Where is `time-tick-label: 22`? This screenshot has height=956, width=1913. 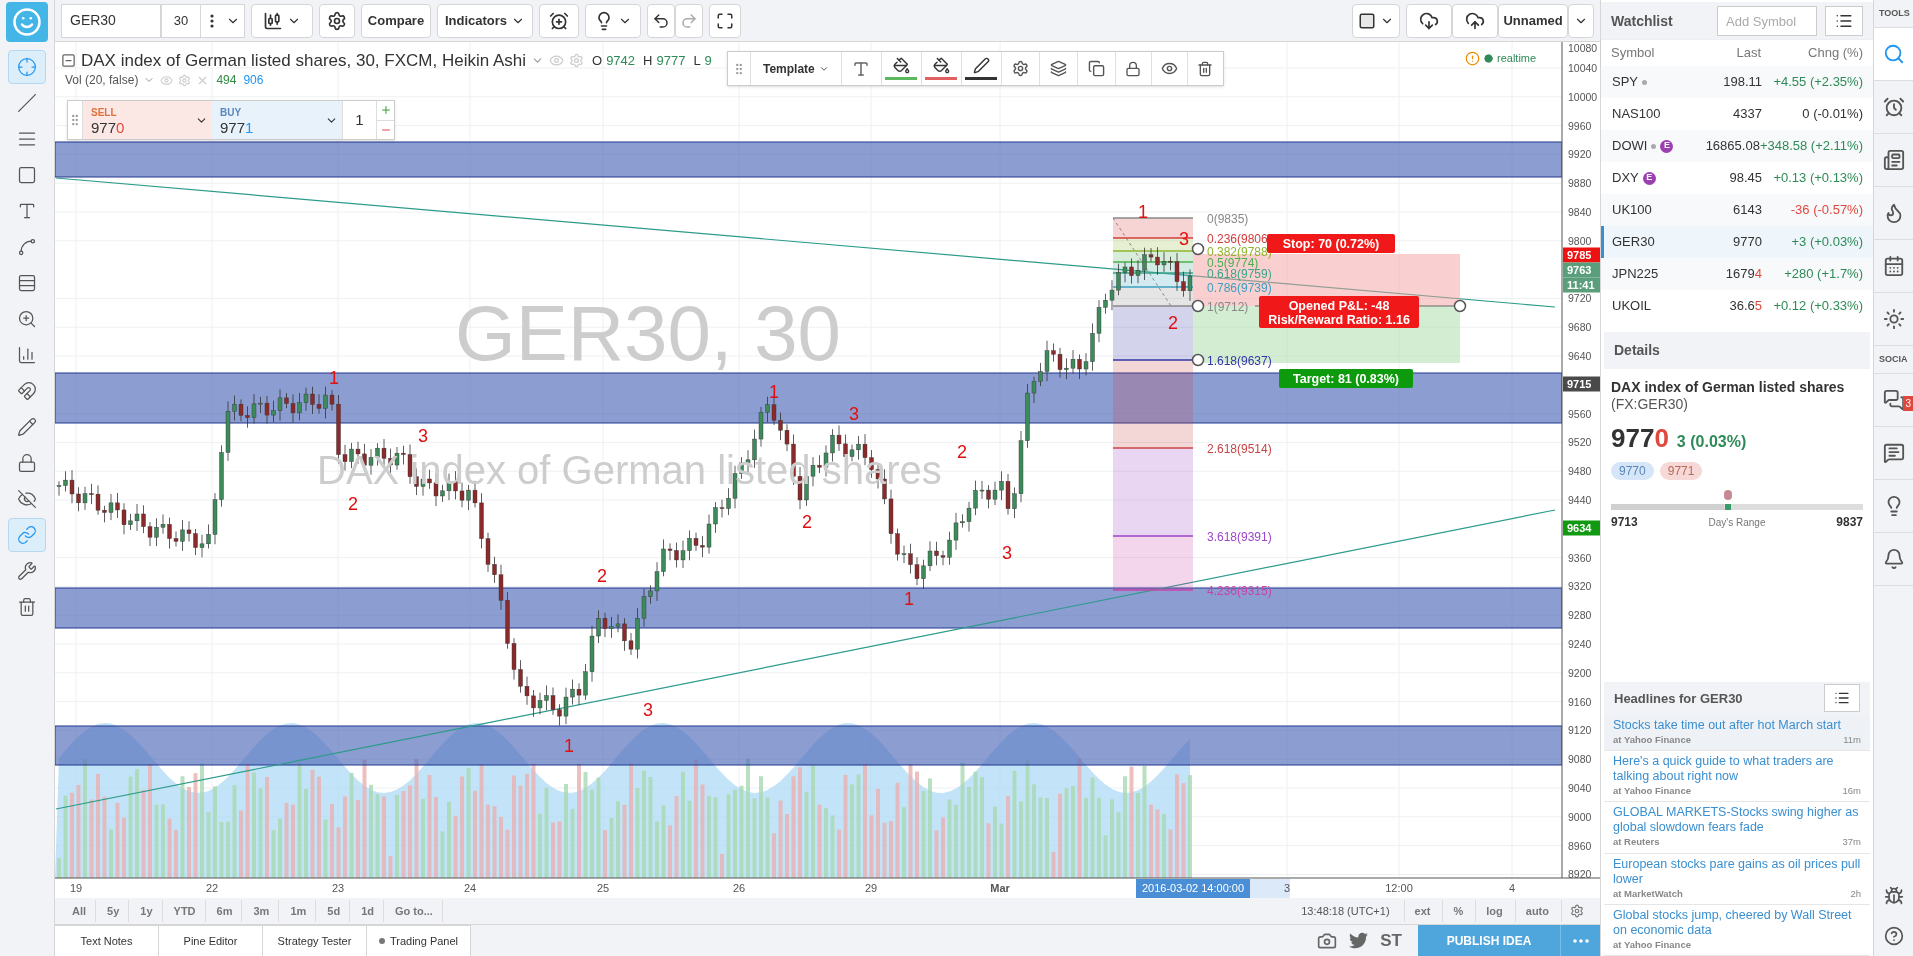 time-tick-label: 22 is located at coordinates (212, 888).